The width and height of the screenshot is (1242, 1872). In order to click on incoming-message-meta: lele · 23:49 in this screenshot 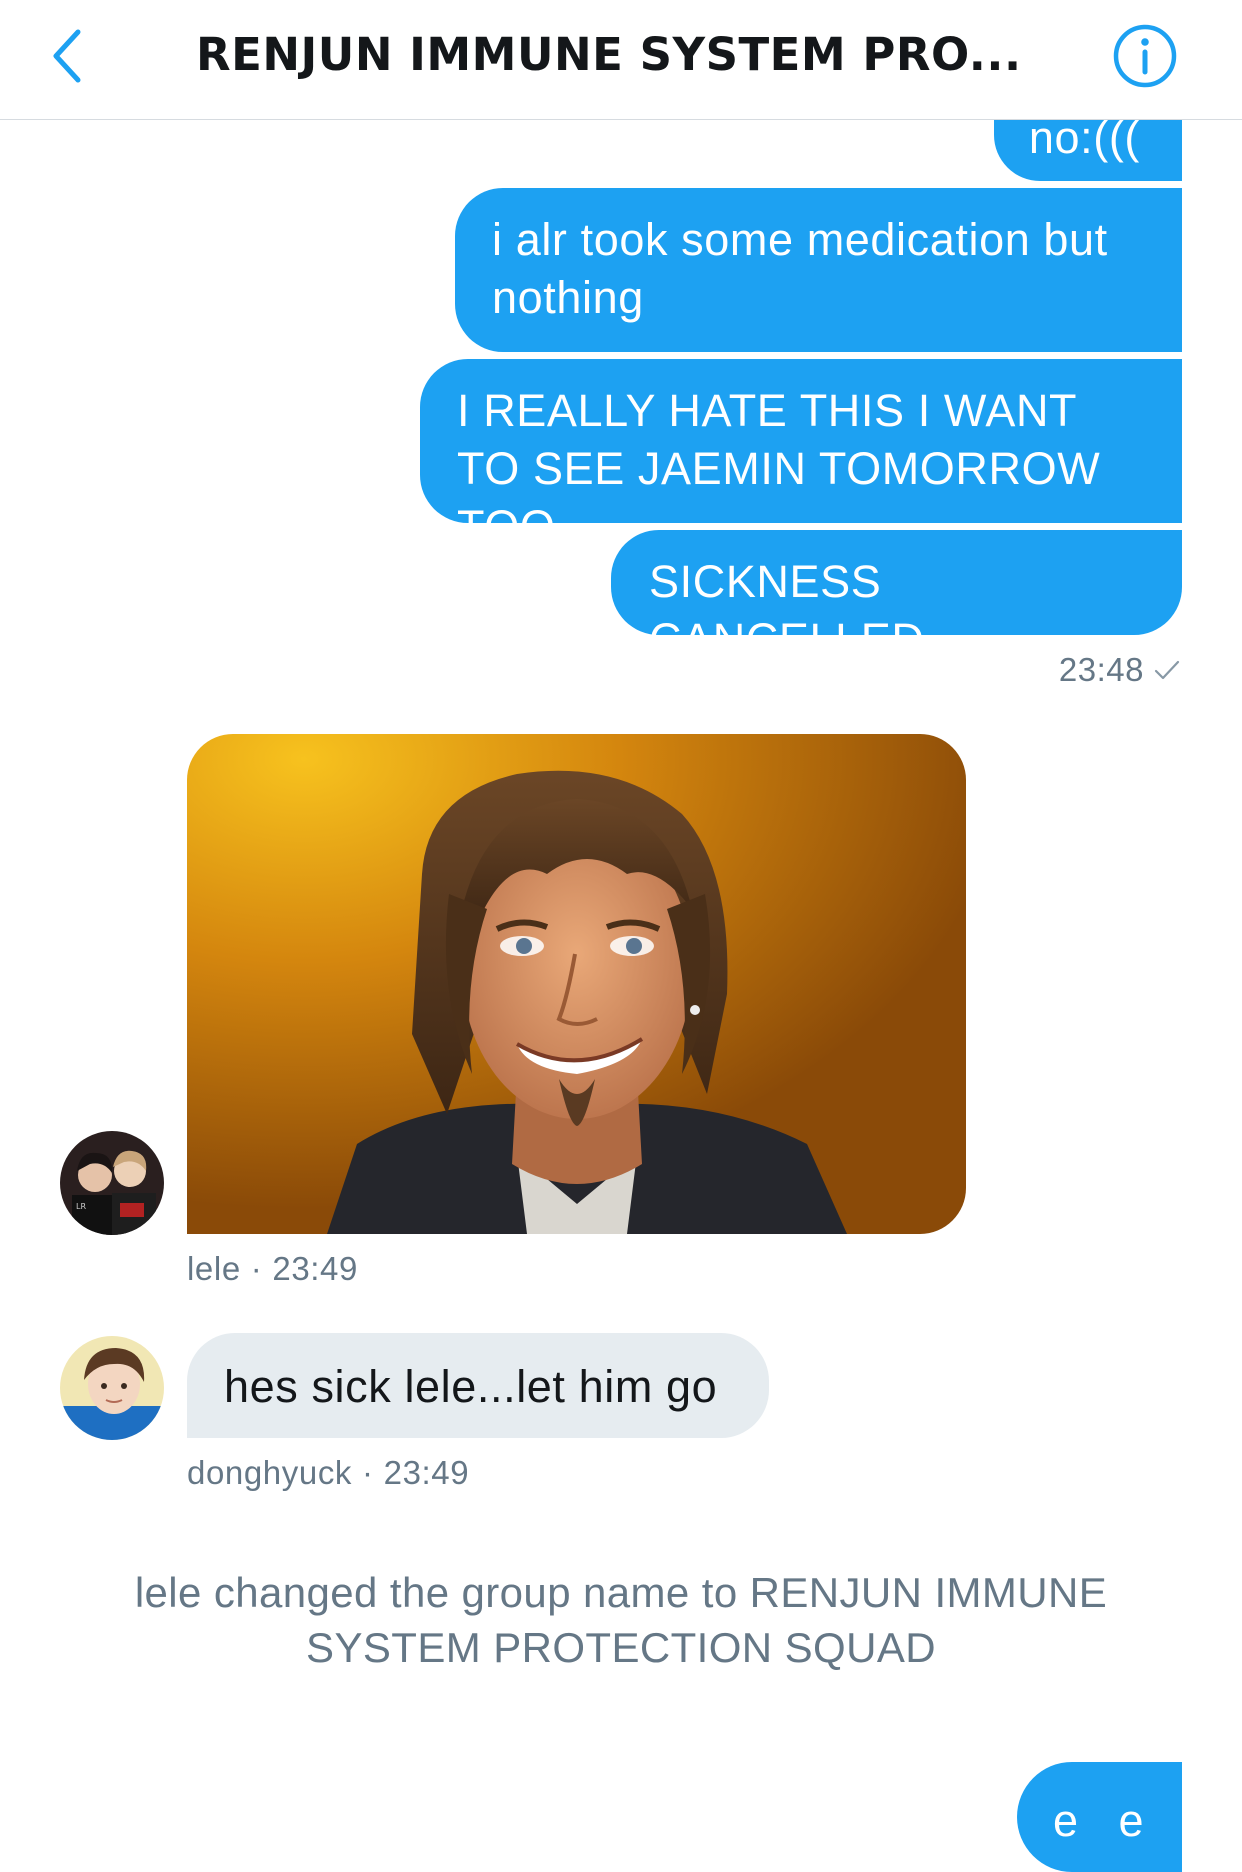, I will do `click(272, 1269)`.